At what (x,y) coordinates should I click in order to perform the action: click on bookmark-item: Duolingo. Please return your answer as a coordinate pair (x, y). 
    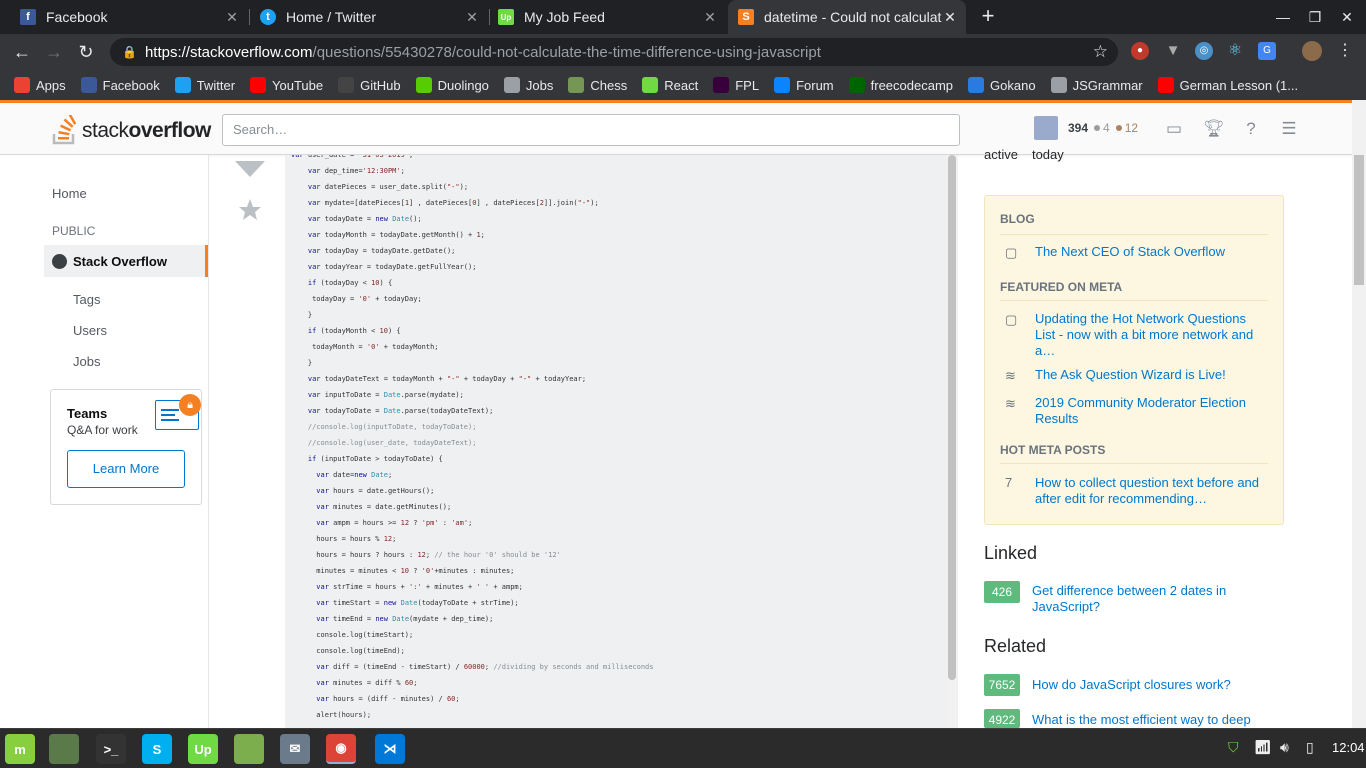
    Looking at the image, I should click on (452, 85).